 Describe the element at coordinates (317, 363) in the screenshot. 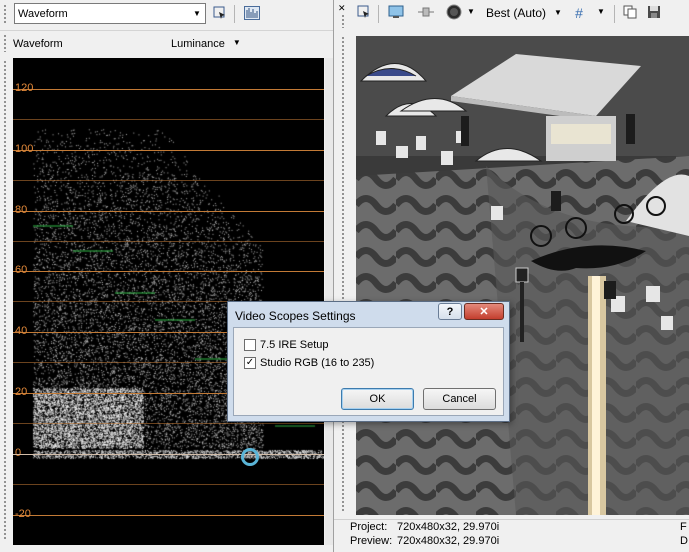

I see `studio-rgb-label: Studio RGB (16 to 235)` at that location.